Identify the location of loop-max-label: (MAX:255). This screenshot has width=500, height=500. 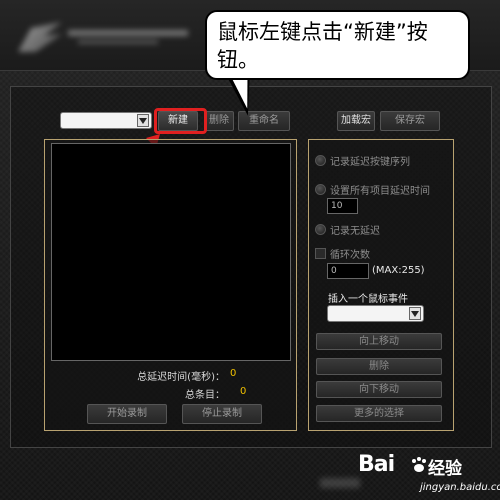
(398, 270).